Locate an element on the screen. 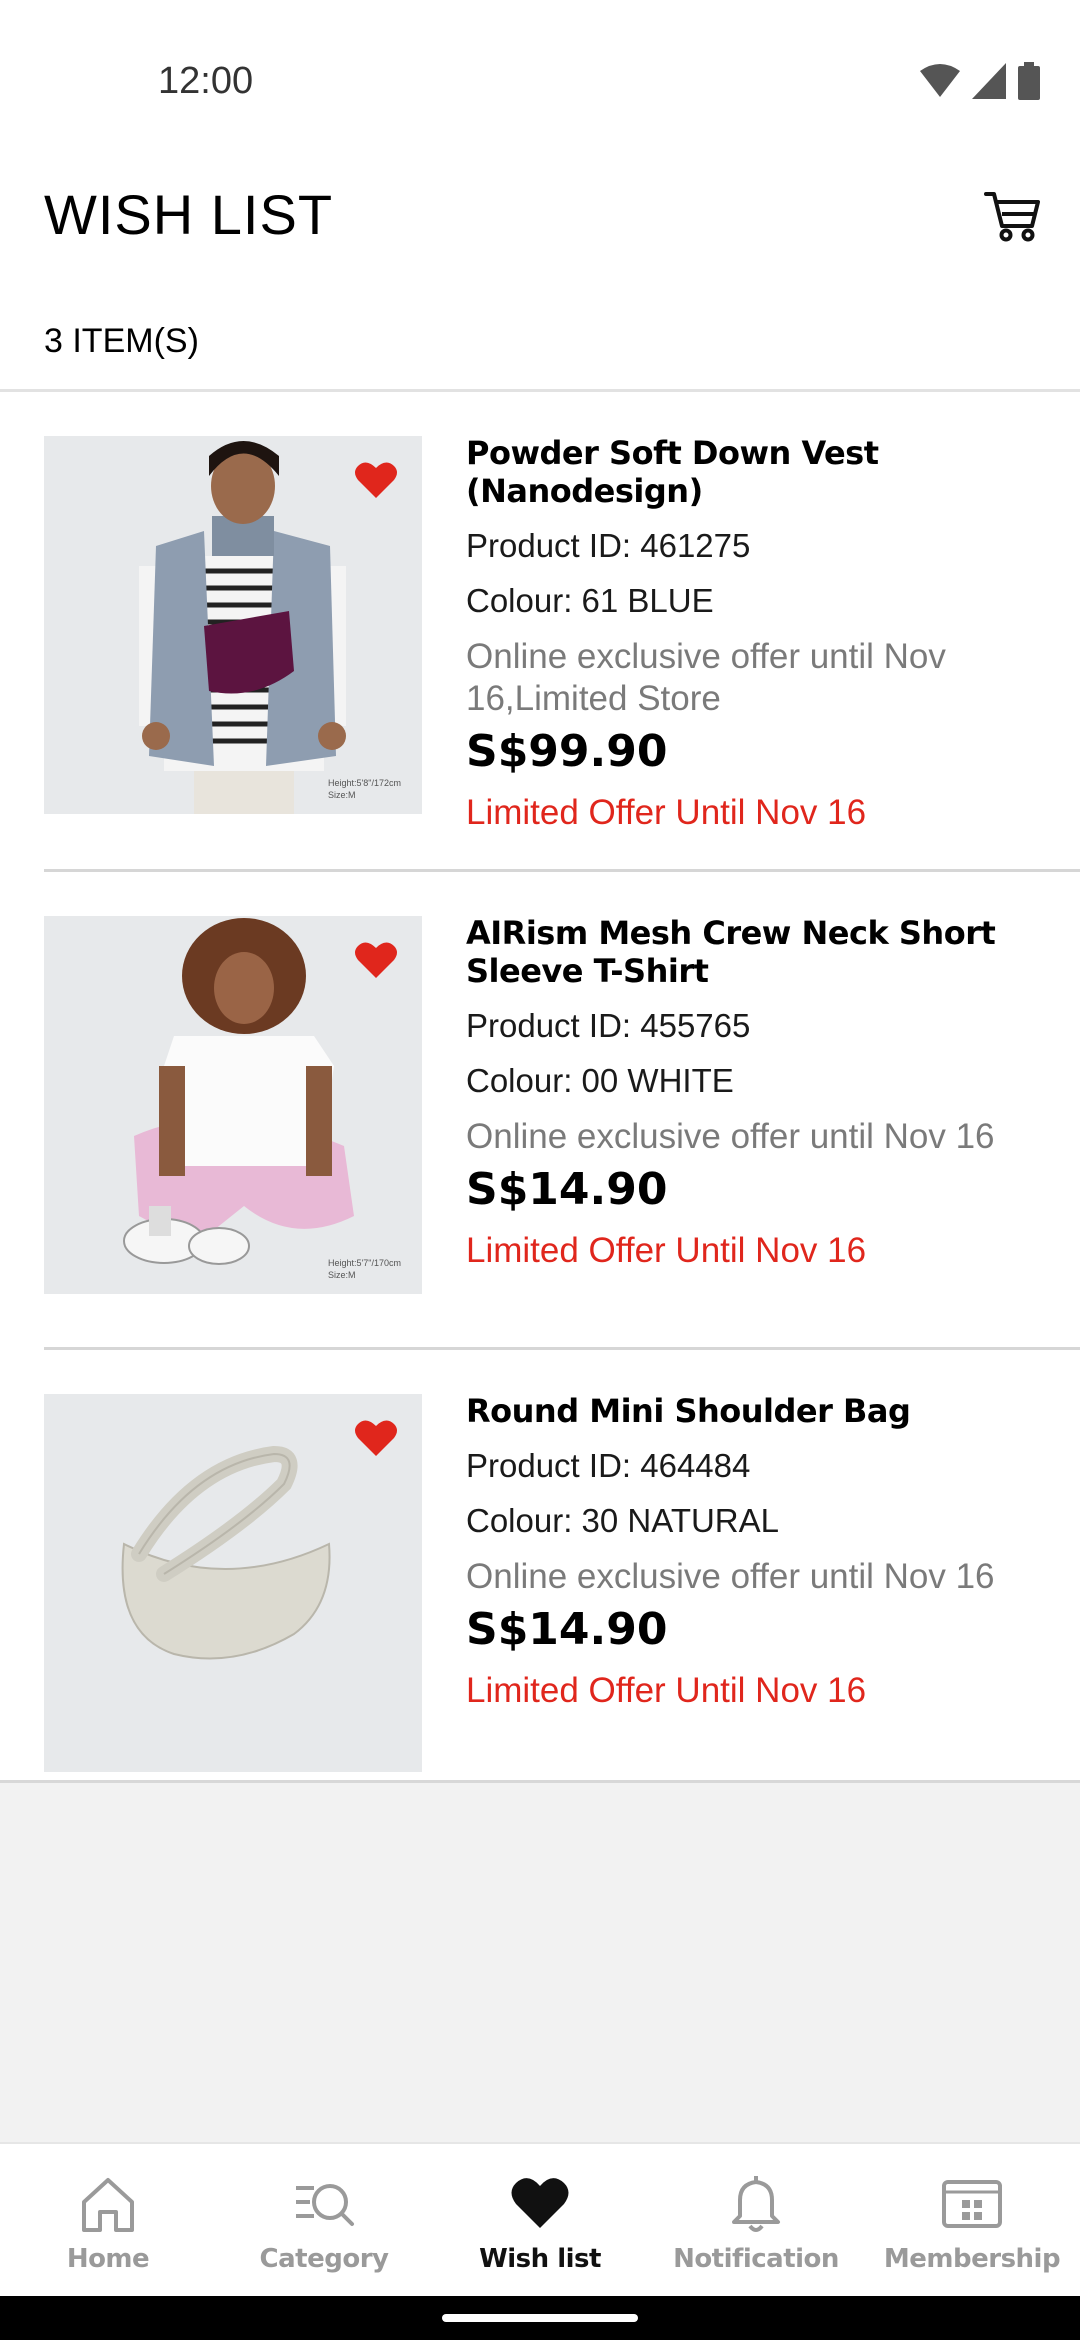 Image resolution: width=1080 pixels, height=2340 pixels. cart-icon is located at coordinates (1012, 217).